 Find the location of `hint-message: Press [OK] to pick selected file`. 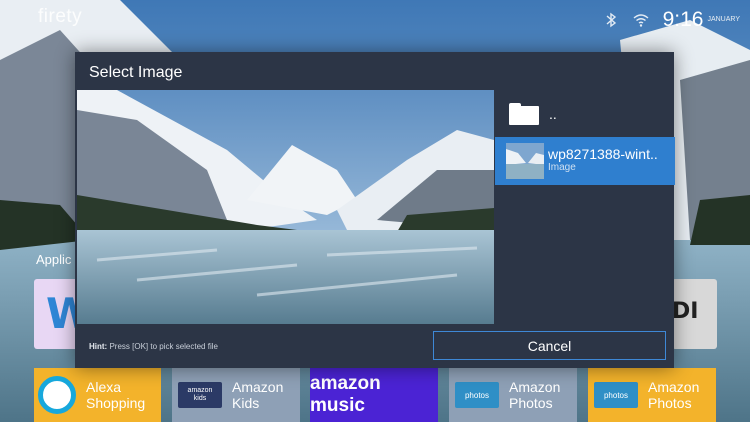

hint-message: Press [OK] to pick selected file is located at coordinates (163, 346).